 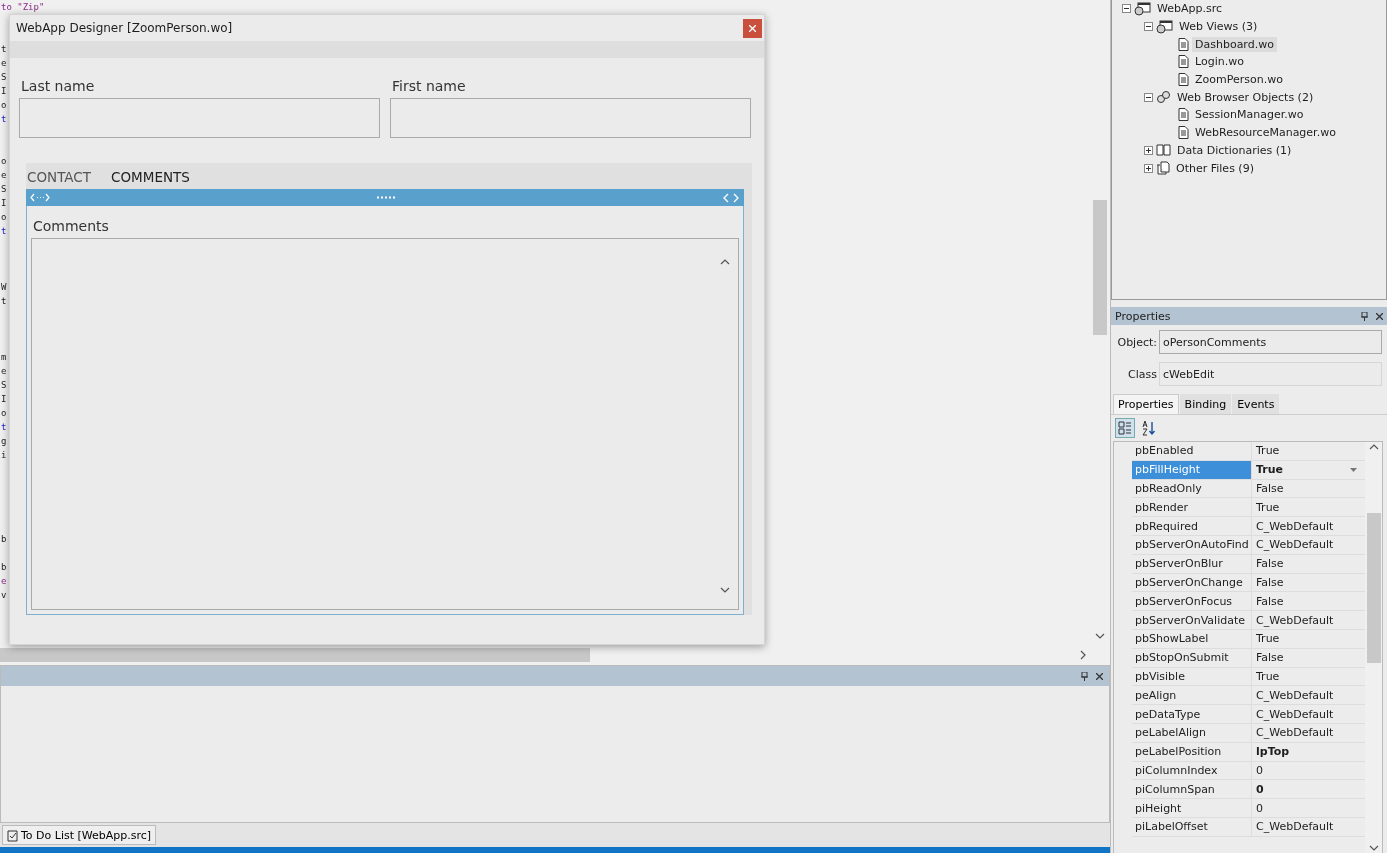 I want to click on tab: CONTACT, so click(x=59, y=177).